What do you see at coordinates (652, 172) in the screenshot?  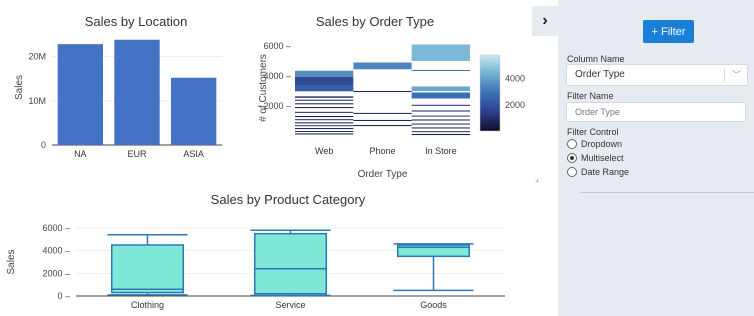 I see `radio-date-range: Date Range` at bounding box center [652, 172].